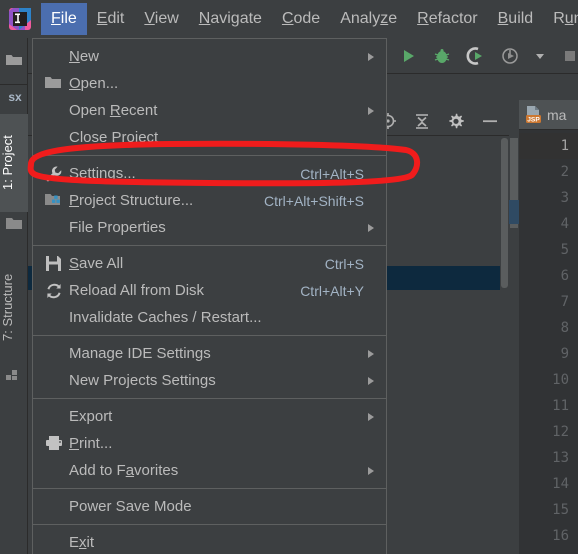 The height and width of the screenshot is (554, 578). I want to click on line-number: 13, so click(560, 458).